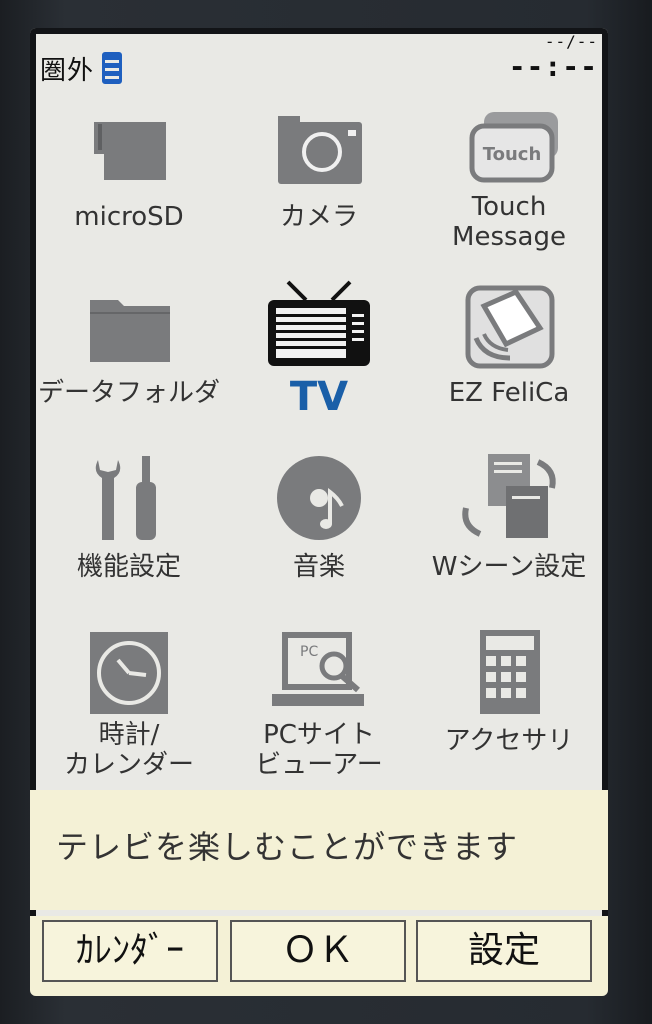  What do you see at coordinates (510, 327) in the screenshot?
I see `felica-icon` at bounding box center [510, 327].